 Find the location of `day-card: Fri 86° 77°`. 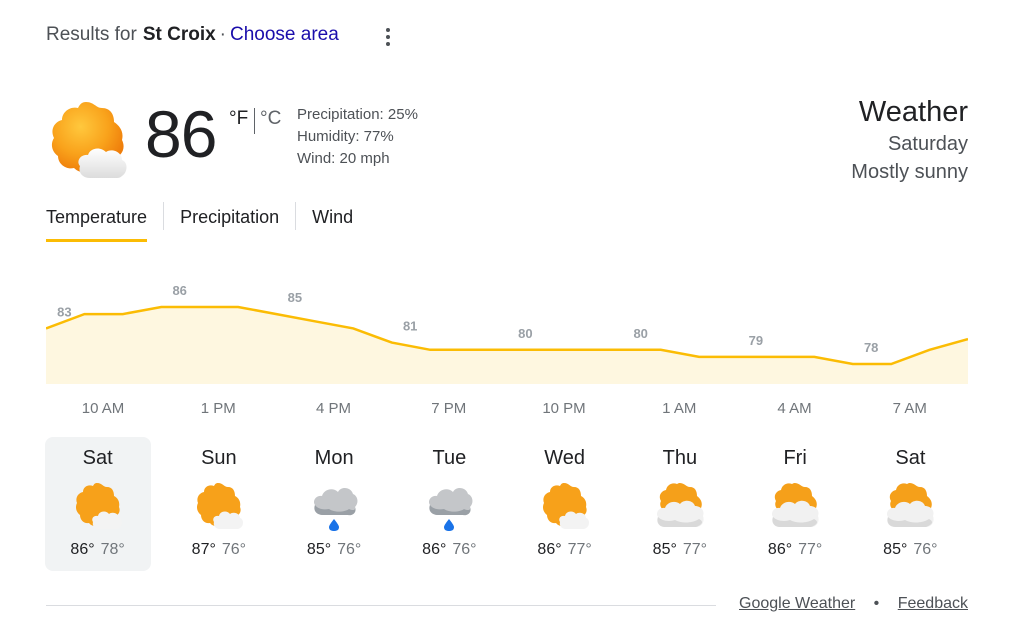

day-card: Fri 86° 77° is located at coordinates (795, 504).